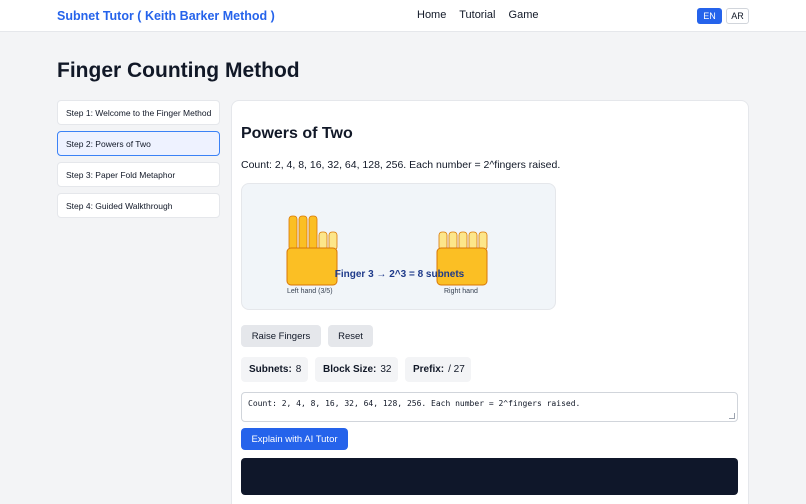 This screenshot has width=806, height=504. I want to click on reset-button: Reset, so click(350, 336).